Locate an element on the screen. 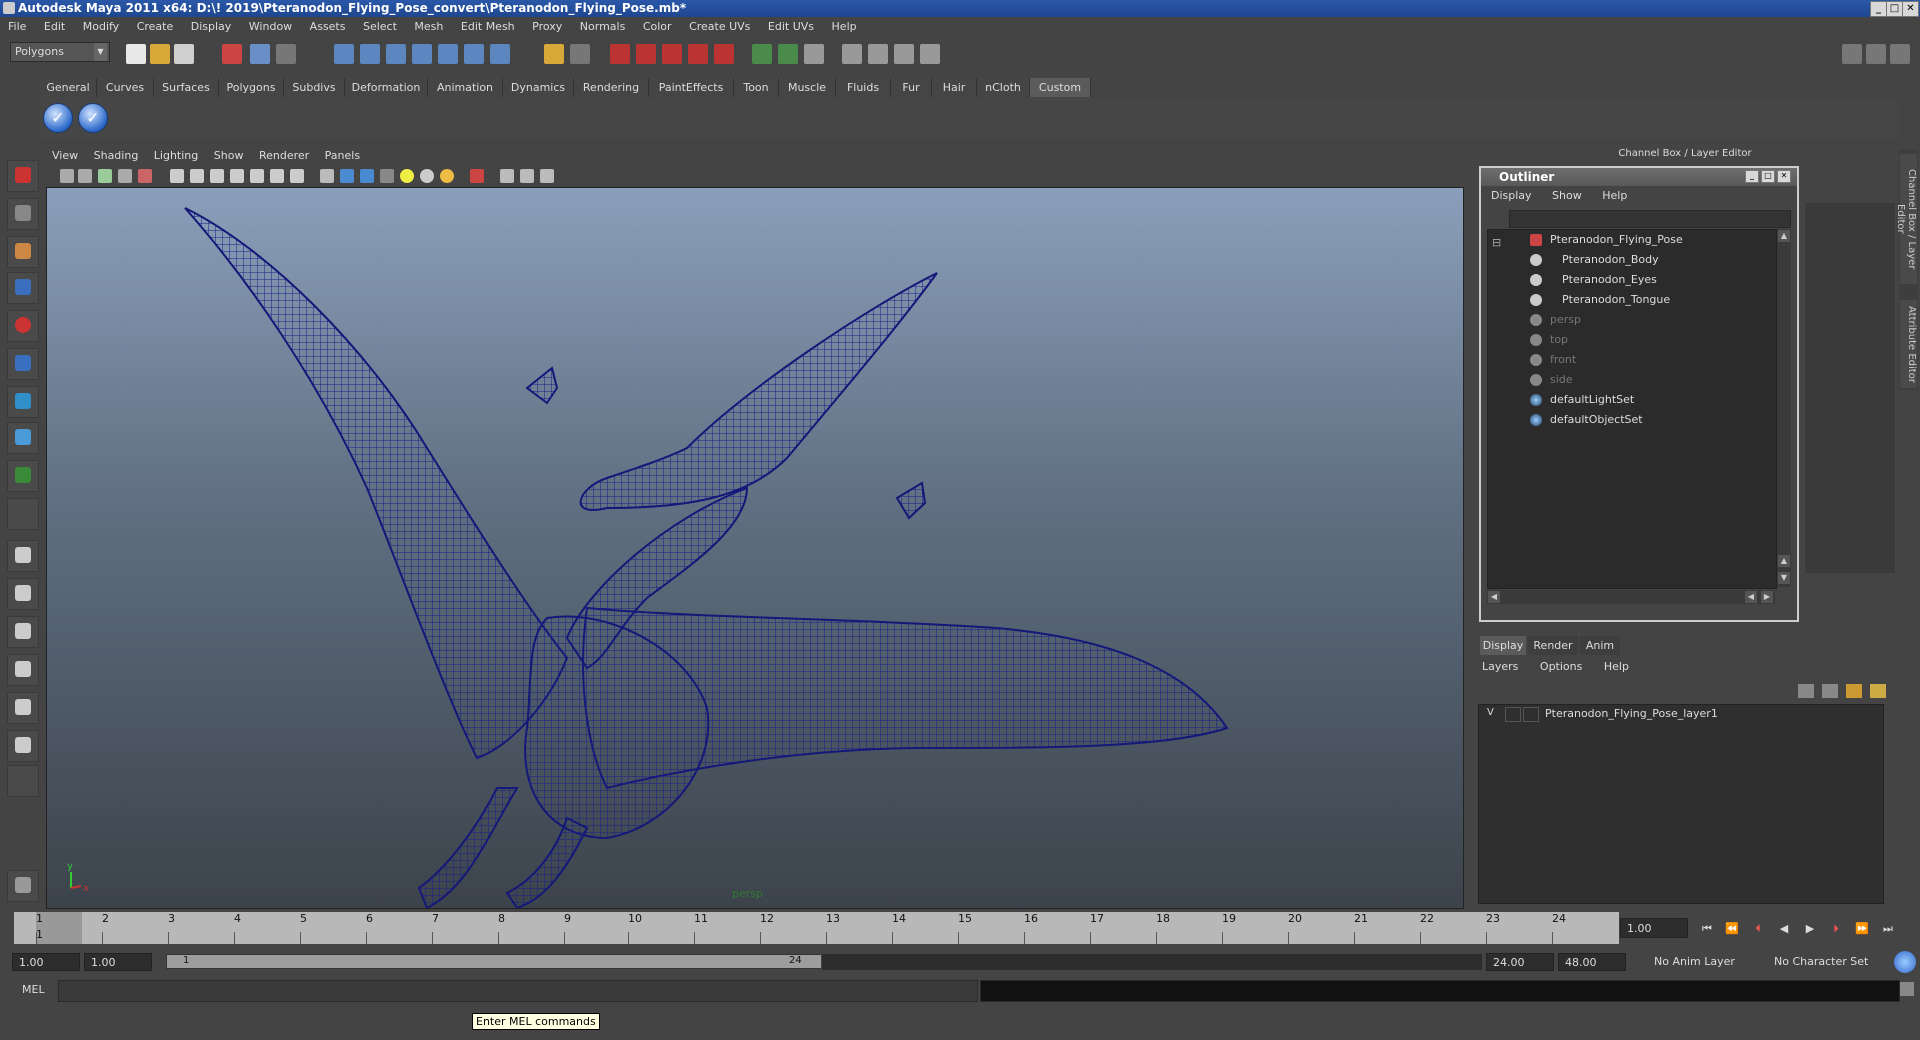 The width and height of the screenshot is (1920, 1040). help-icon is located at coordinates (500, 54).